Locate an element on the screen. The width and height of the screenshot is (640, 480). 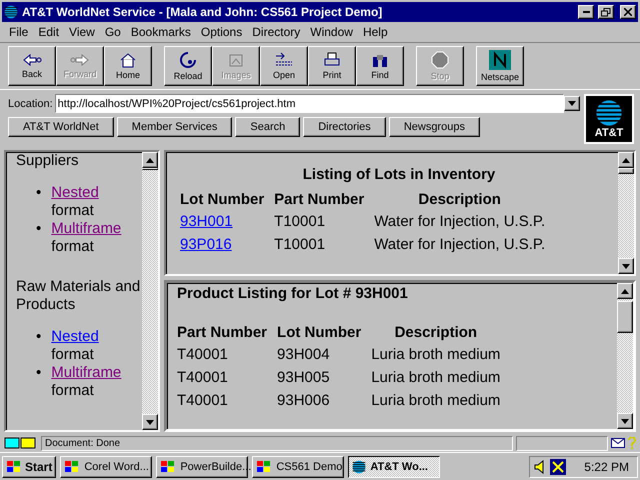
directory-button: AT&T WorldNet is located at coordinates (61, 127).